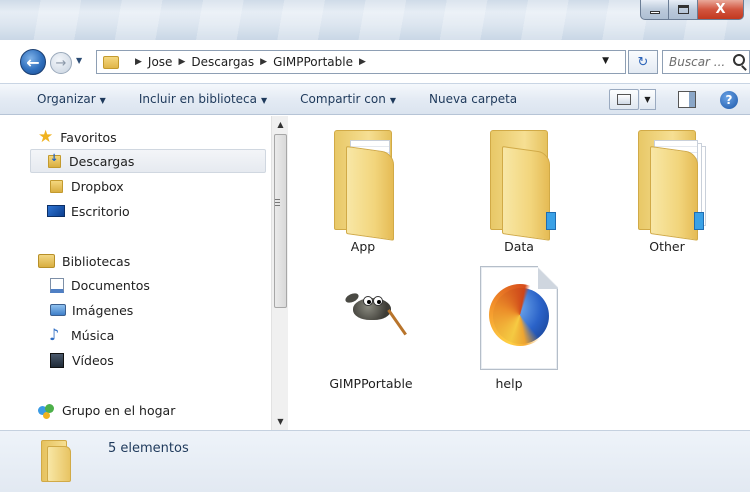  Describe the element at coordinates (739, 60) in the screenshot. I see `search-icon` at that location.